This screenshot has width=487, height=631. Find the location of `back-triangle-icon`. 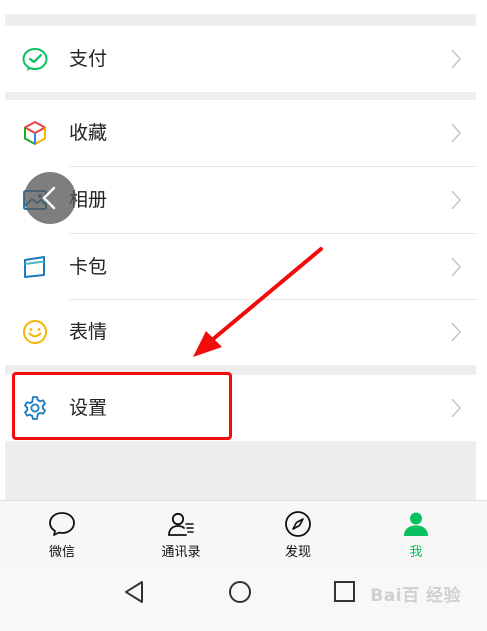

back-triangle-icon is located at coordinates (135, 592).